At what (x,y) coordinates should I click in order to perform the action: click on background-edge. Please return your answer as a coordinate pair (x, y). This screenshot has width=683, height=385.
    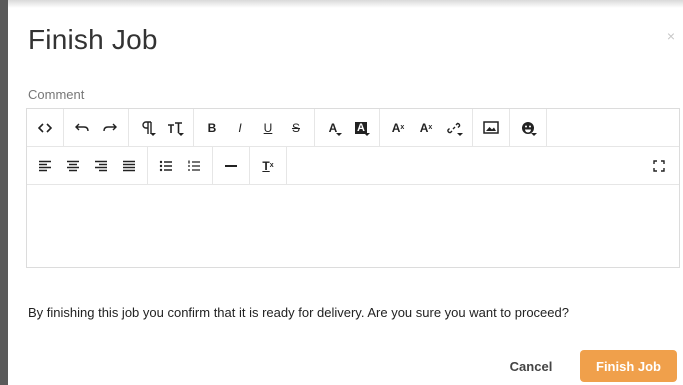
    Looking at the image, I should click on (4, 192).